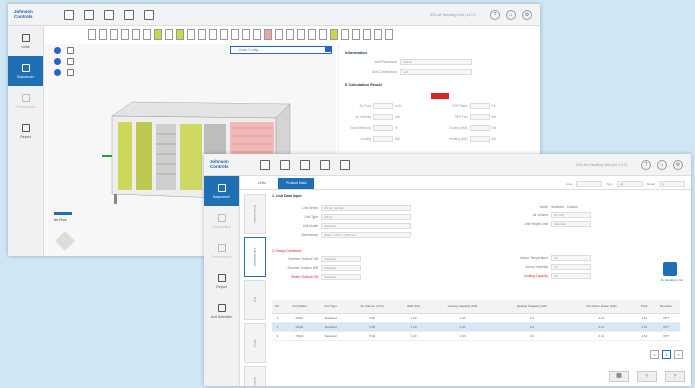 This screenshot has height=388, width=695. Describe the element at coordinates (372, 307) in the screenshot. I see `column-header: Air Volume (m³/h)` at that location.